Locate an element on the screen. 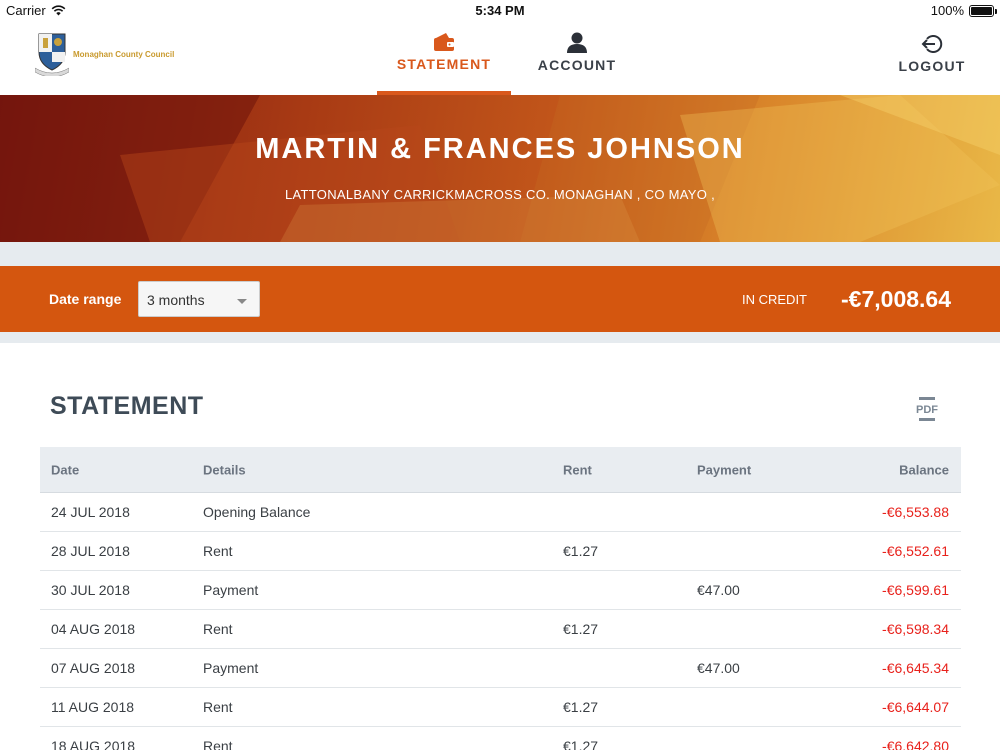  pdf-icon: PDF is located at coordinates (927, 409).